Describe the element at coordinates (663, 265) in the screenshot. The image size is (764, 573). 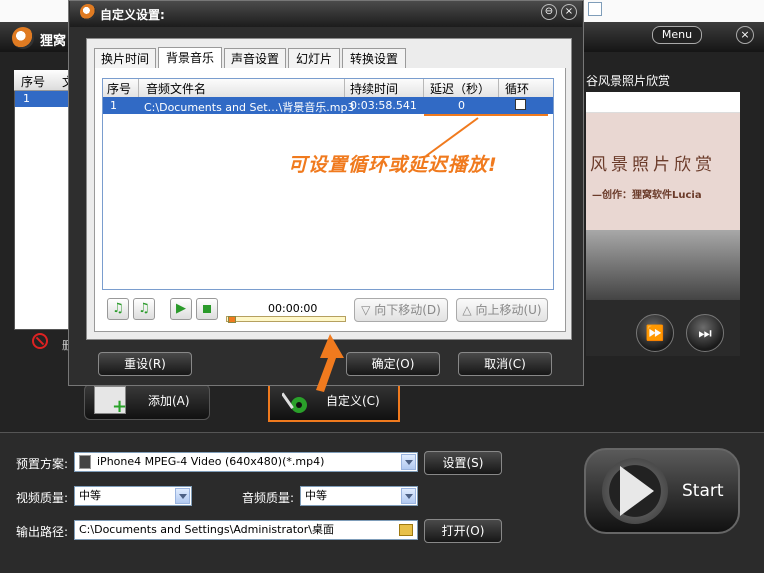
I see `preview-bottom` at that location.